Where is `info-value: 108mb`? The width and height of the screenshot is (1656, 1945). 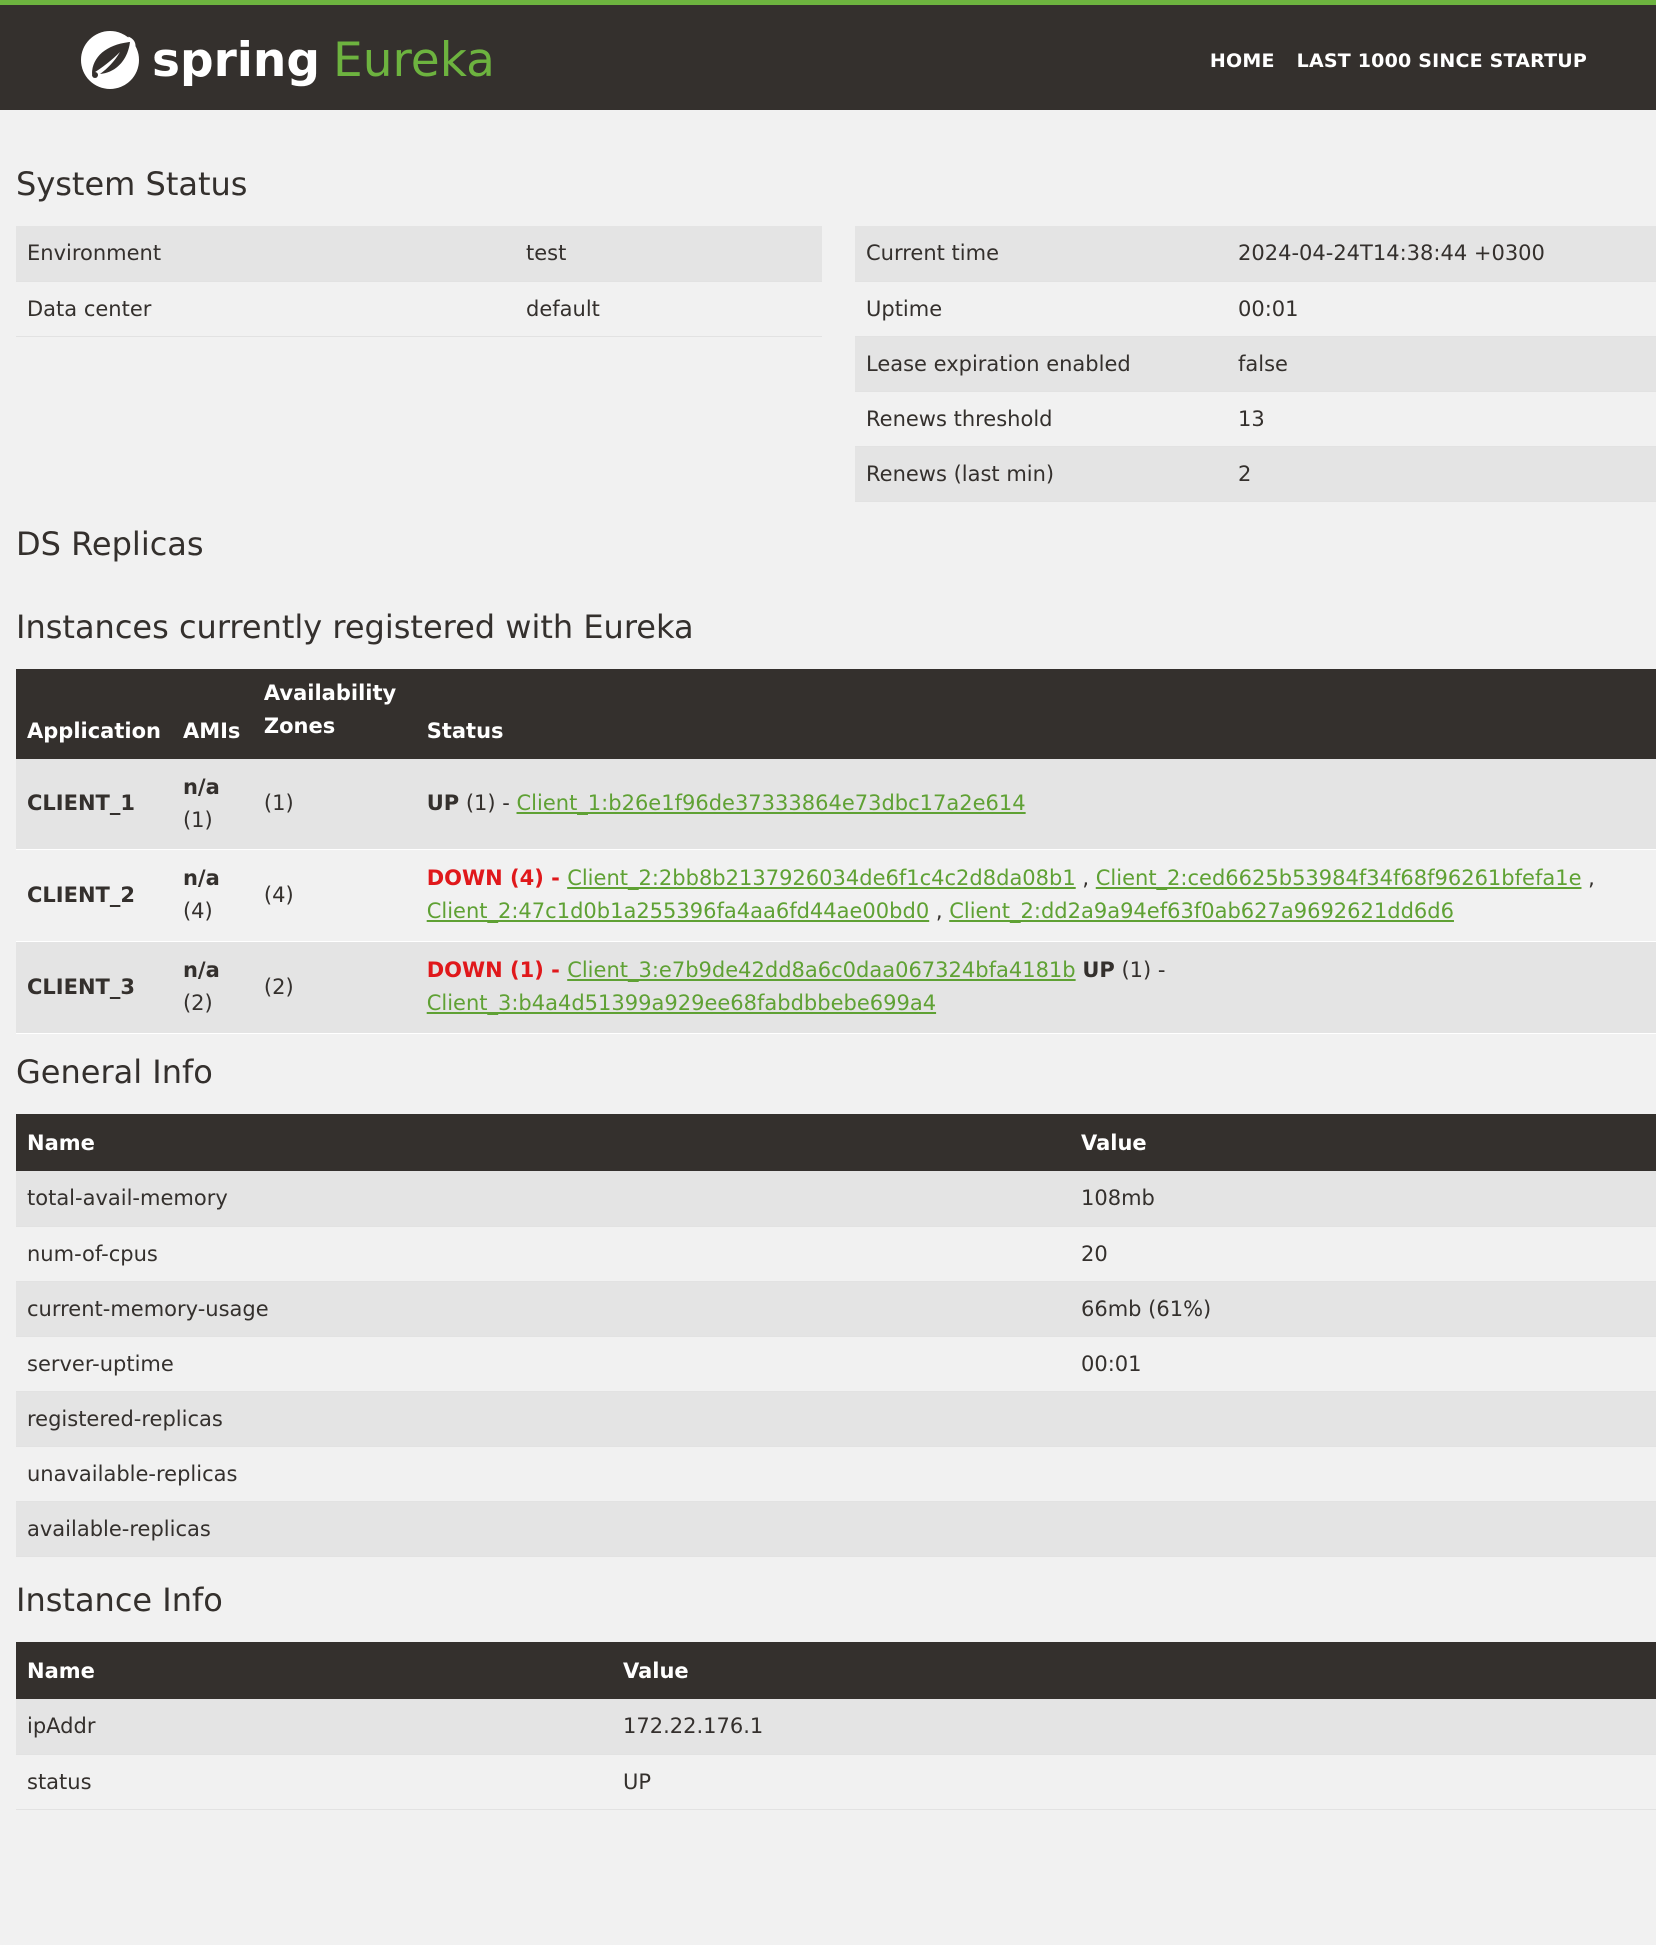 info-value: 108mb is located at coordinates (1118, 1198).